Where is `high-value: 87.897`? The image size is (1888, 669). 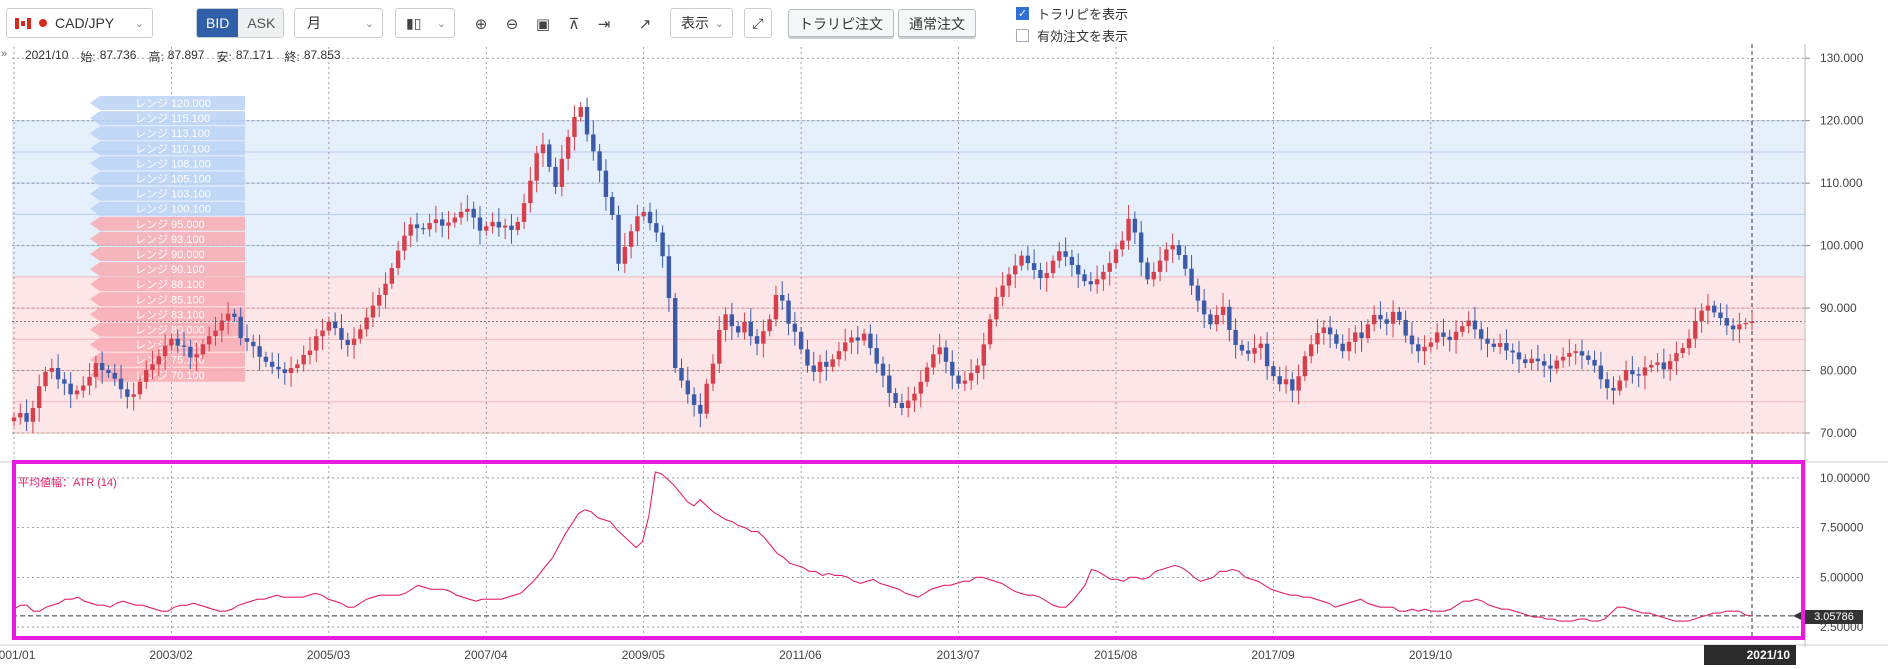 high-value: 87.897 is located at coordinates (186, 55).